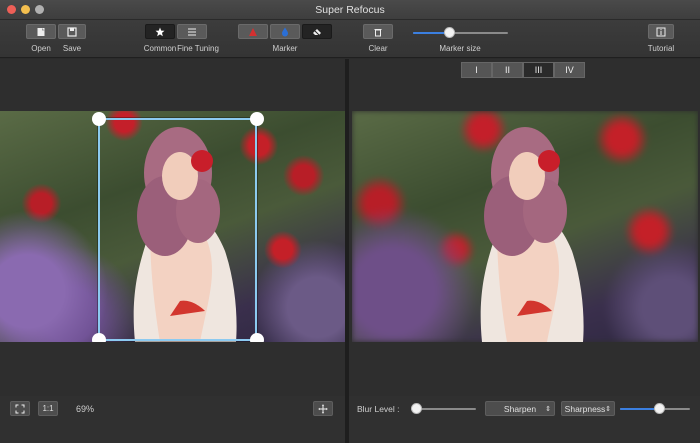  I want to click on fine-tuning-label: Fine Tuning, so click(198, 48).